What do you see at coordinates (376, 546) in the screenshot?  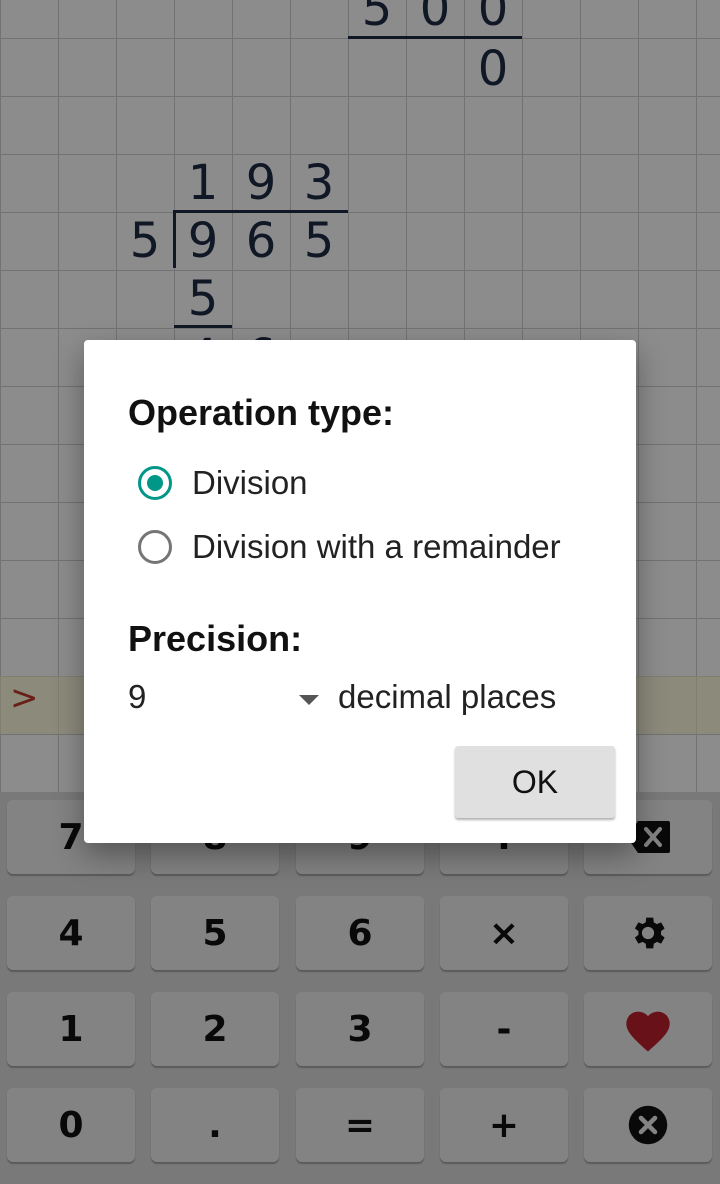 I see `option-label: Division with a remainder` at bounding box center [376, 546].